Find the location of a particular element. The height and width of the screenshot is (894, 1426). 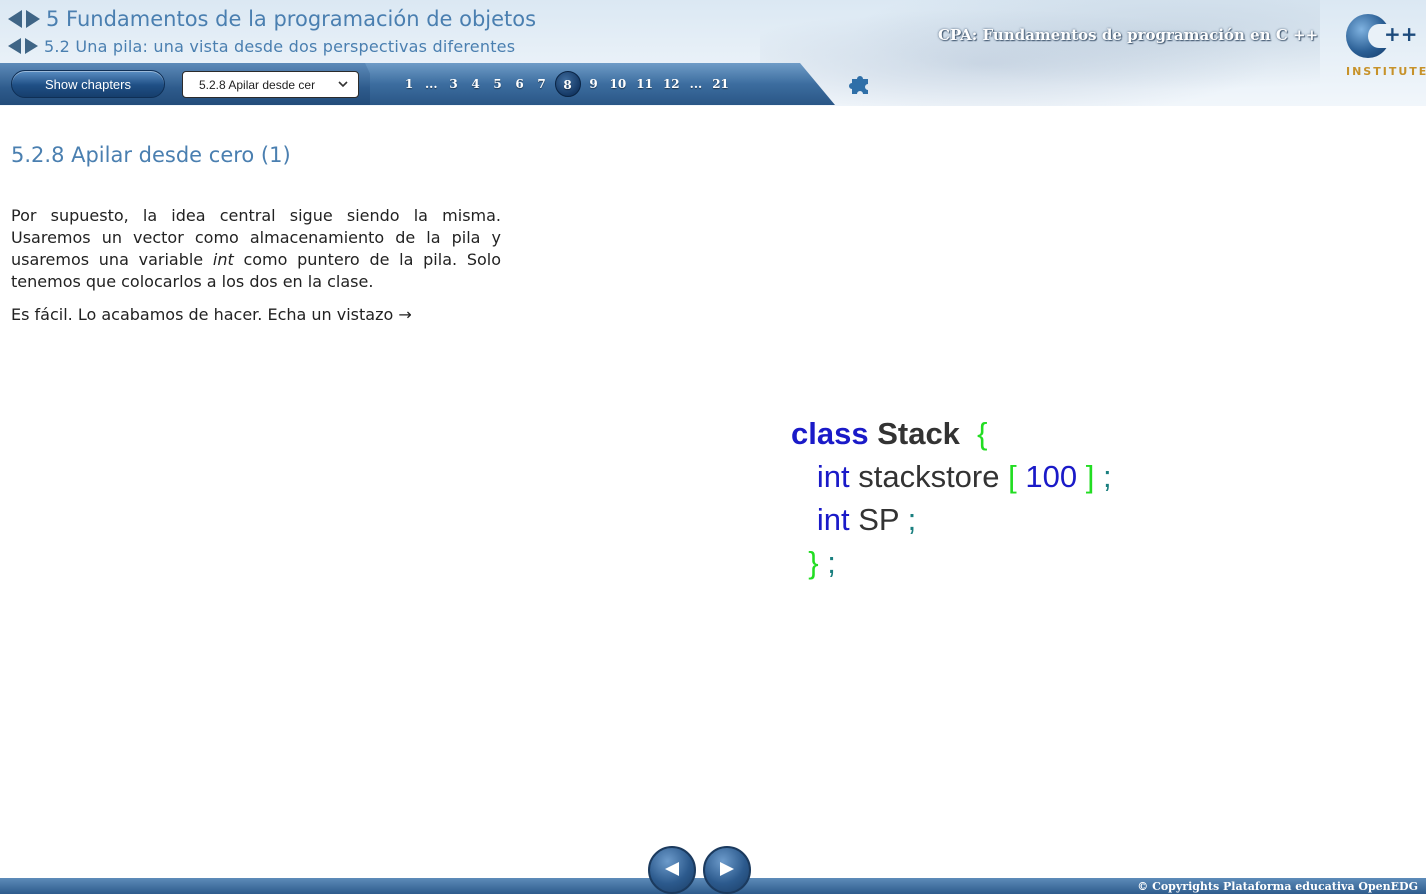

prev-arrow-icon is located at coordinates (672, 870).